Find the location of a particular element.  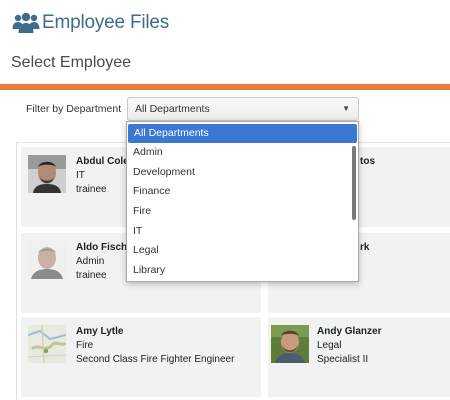

dropdown-option-library: Library is located at coordinates (242, 271).